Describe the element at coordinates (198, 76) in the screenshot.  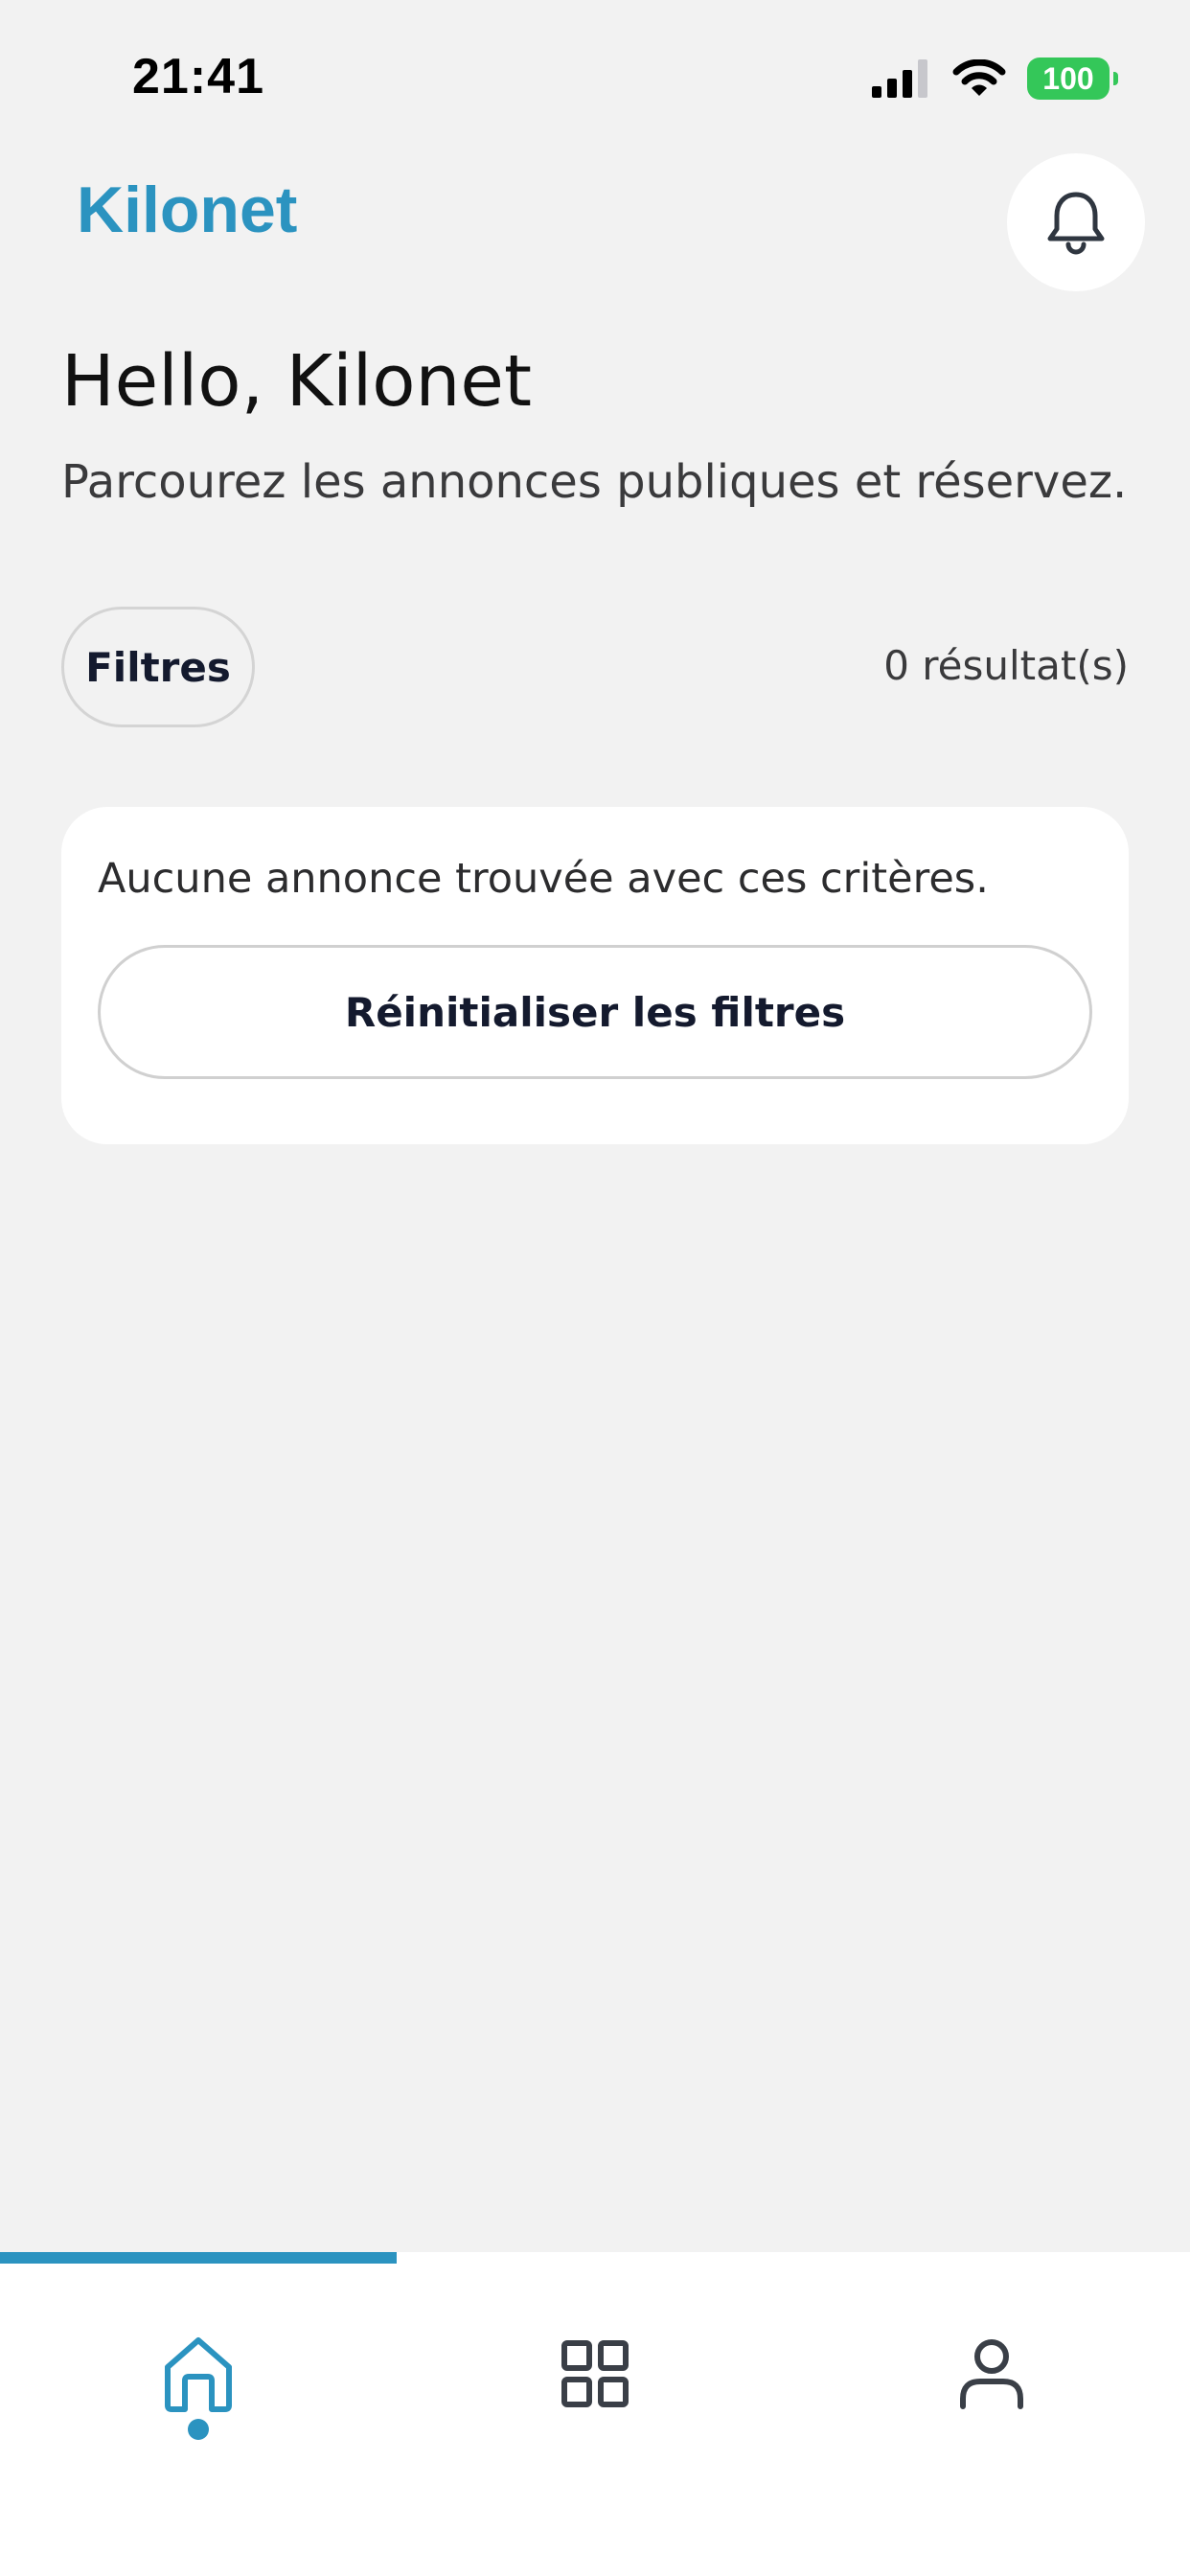
I see `status-time: 21:41` at that location.